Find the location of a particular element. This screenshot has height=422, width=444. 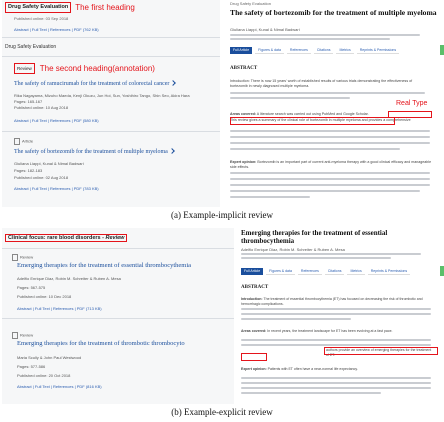

journal-name: Drug Safety Evaluation is located at coordinates (250, 3).